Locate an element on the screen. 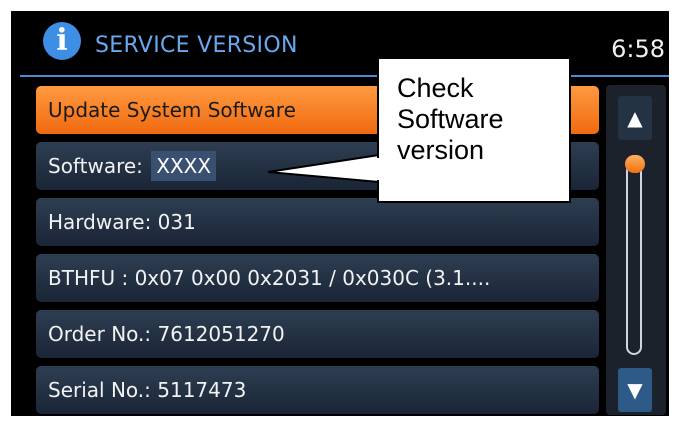  callout-box: Check Software version is located at coordinates (474, 130).